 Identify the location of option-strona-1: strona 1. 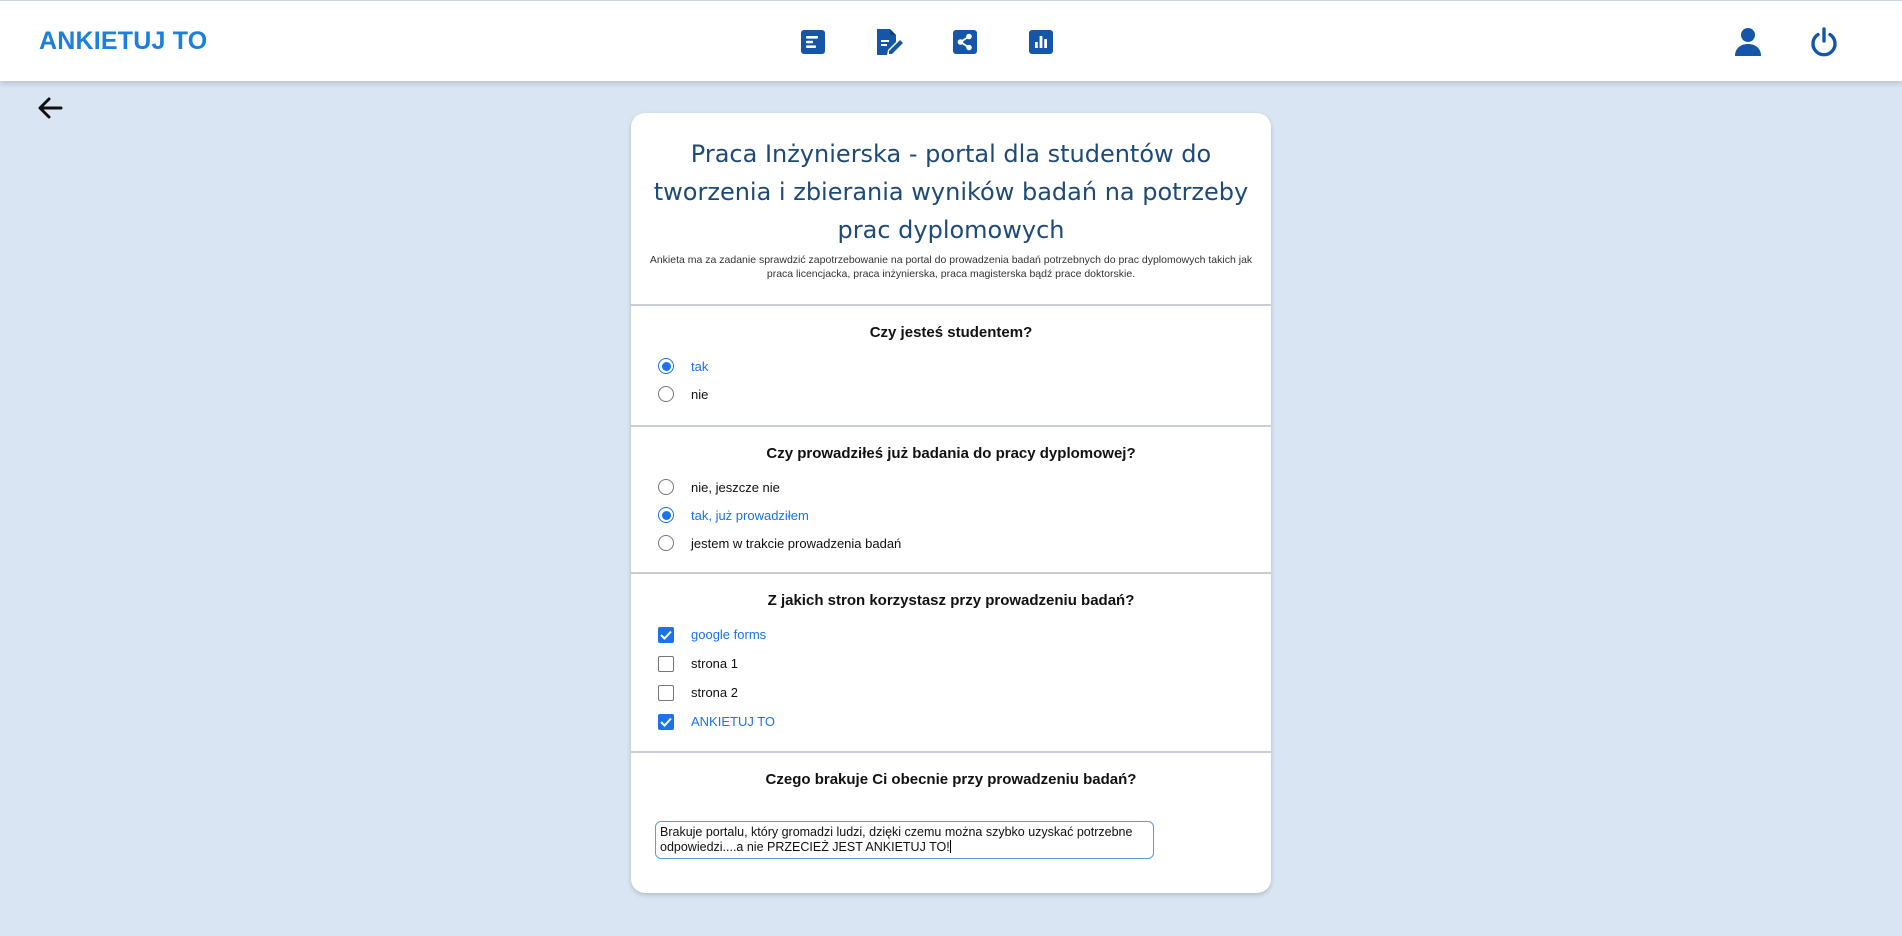
(951, 663).